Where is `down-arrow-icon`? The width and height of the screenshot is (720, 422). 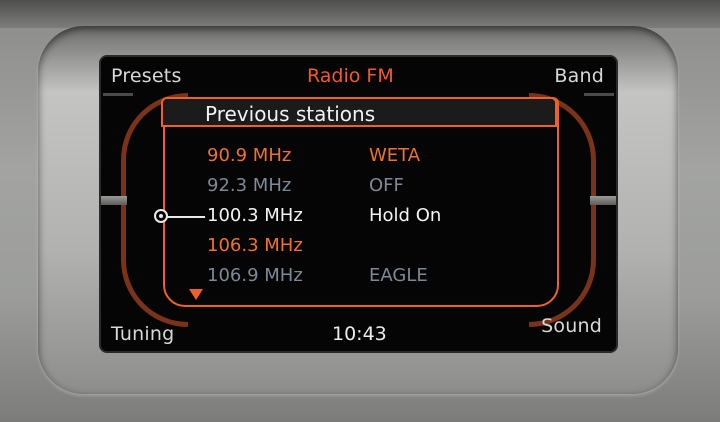
down-arrow-icon is located at coordinates (196, 294).